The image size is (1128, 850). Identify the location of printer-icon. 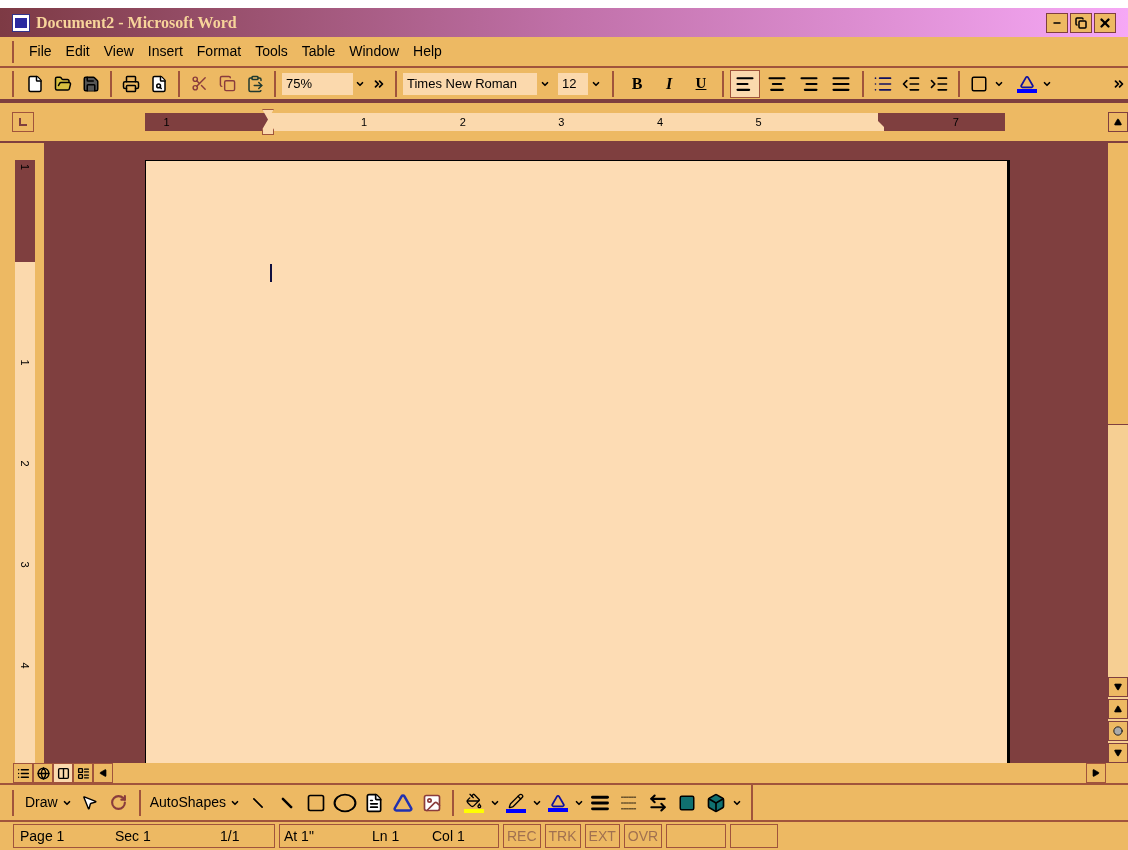
(131, 83).